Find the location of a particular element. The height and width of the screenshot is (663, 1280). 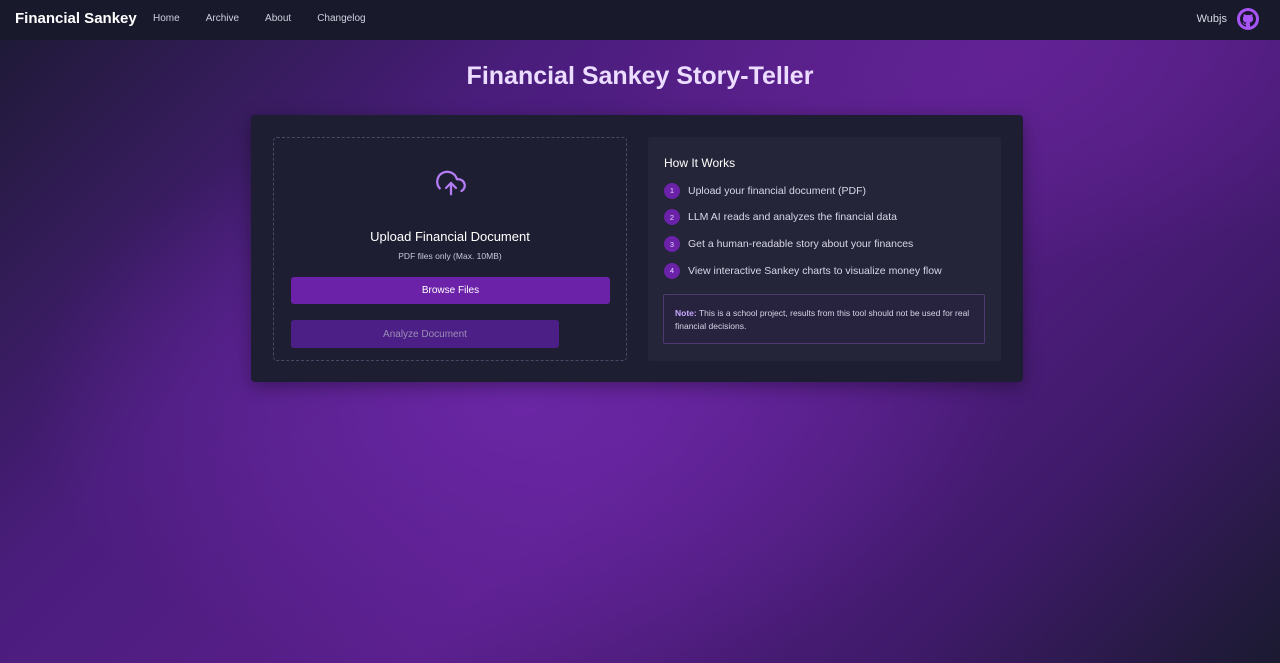

step-number-badge: 2 is located at coordinates (672, 217).